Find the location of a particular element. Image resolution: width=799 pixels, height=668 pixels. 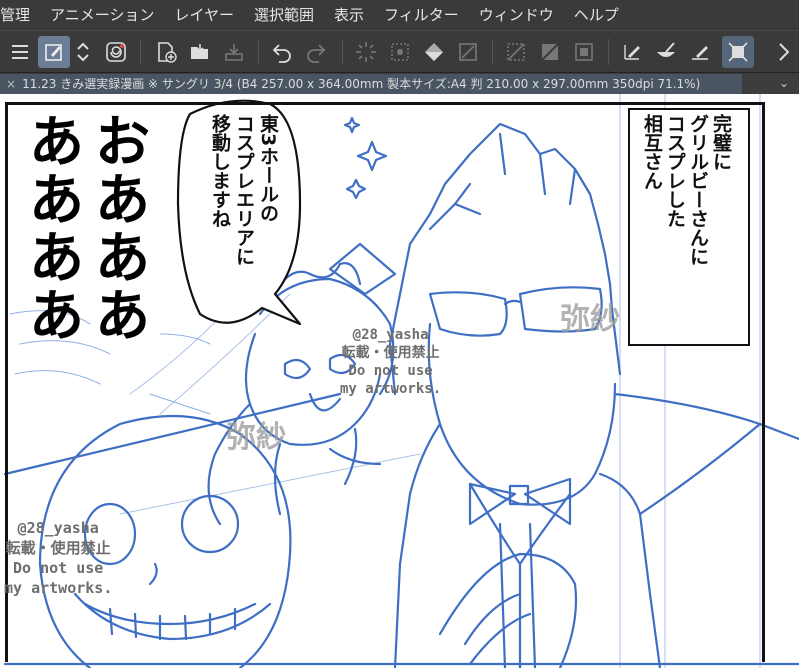

menu-manage: 管理 is located at coordinates (20, 15).